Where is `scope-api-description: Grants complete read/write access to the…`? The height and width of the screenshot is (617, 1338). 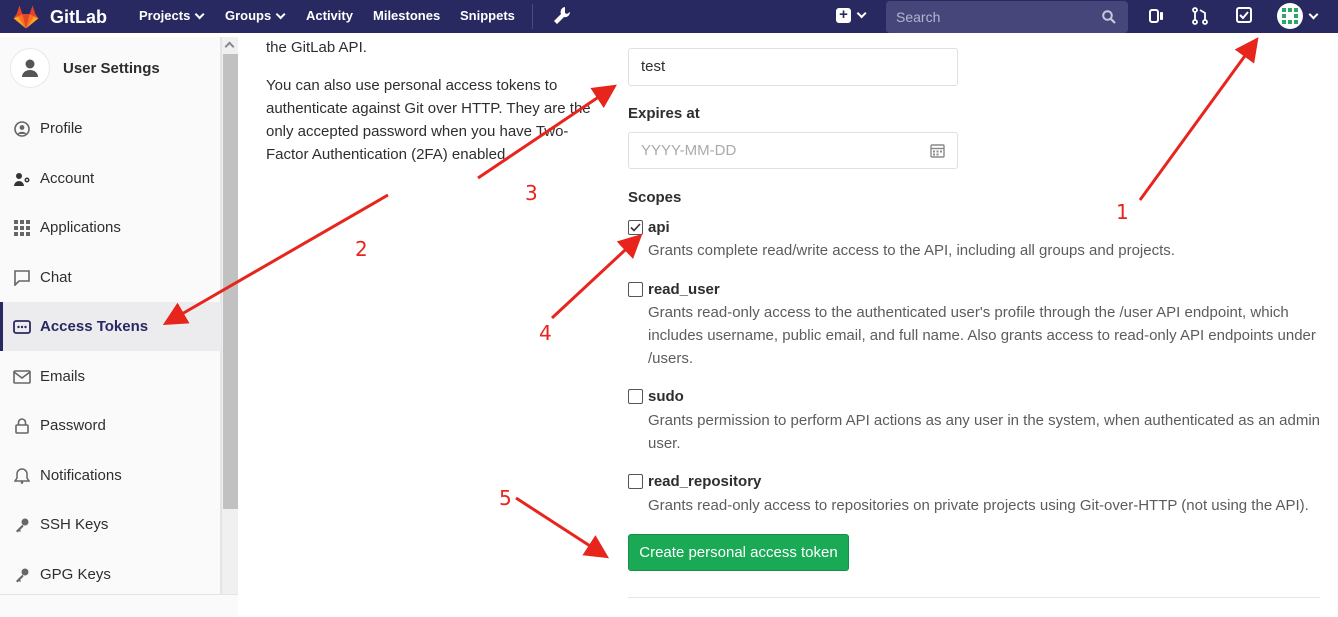 scope-api-description: Grants complete read/write access to the… is located at coordinates (911, 250).